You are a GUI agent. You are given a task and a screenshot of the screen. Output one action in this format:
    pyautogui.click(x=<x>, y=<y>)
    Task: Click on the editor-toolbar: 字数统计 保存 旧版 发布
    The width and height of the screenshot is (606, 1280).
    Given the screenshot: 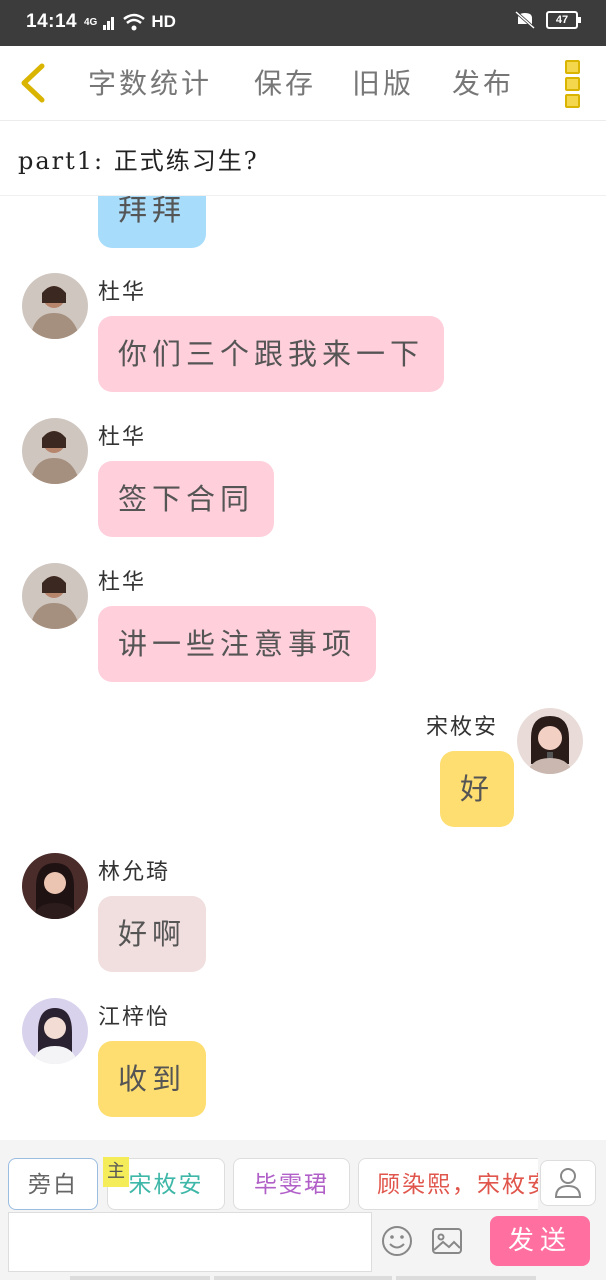 What is the action you would take?
    pyautogui.click(x=303, y=83)
    